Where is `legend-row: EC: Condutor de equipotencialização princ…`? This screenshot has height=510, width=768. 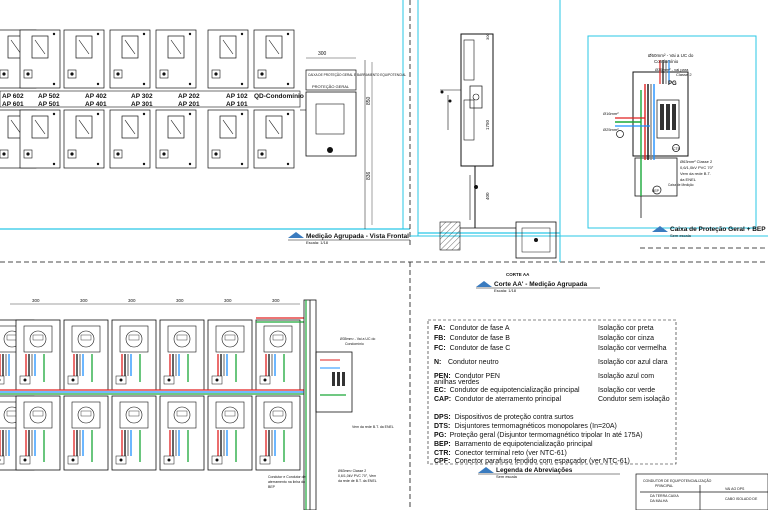
legend-row: EC: Condutor de equipotencialização princ… is located at coordinates (544, 390).